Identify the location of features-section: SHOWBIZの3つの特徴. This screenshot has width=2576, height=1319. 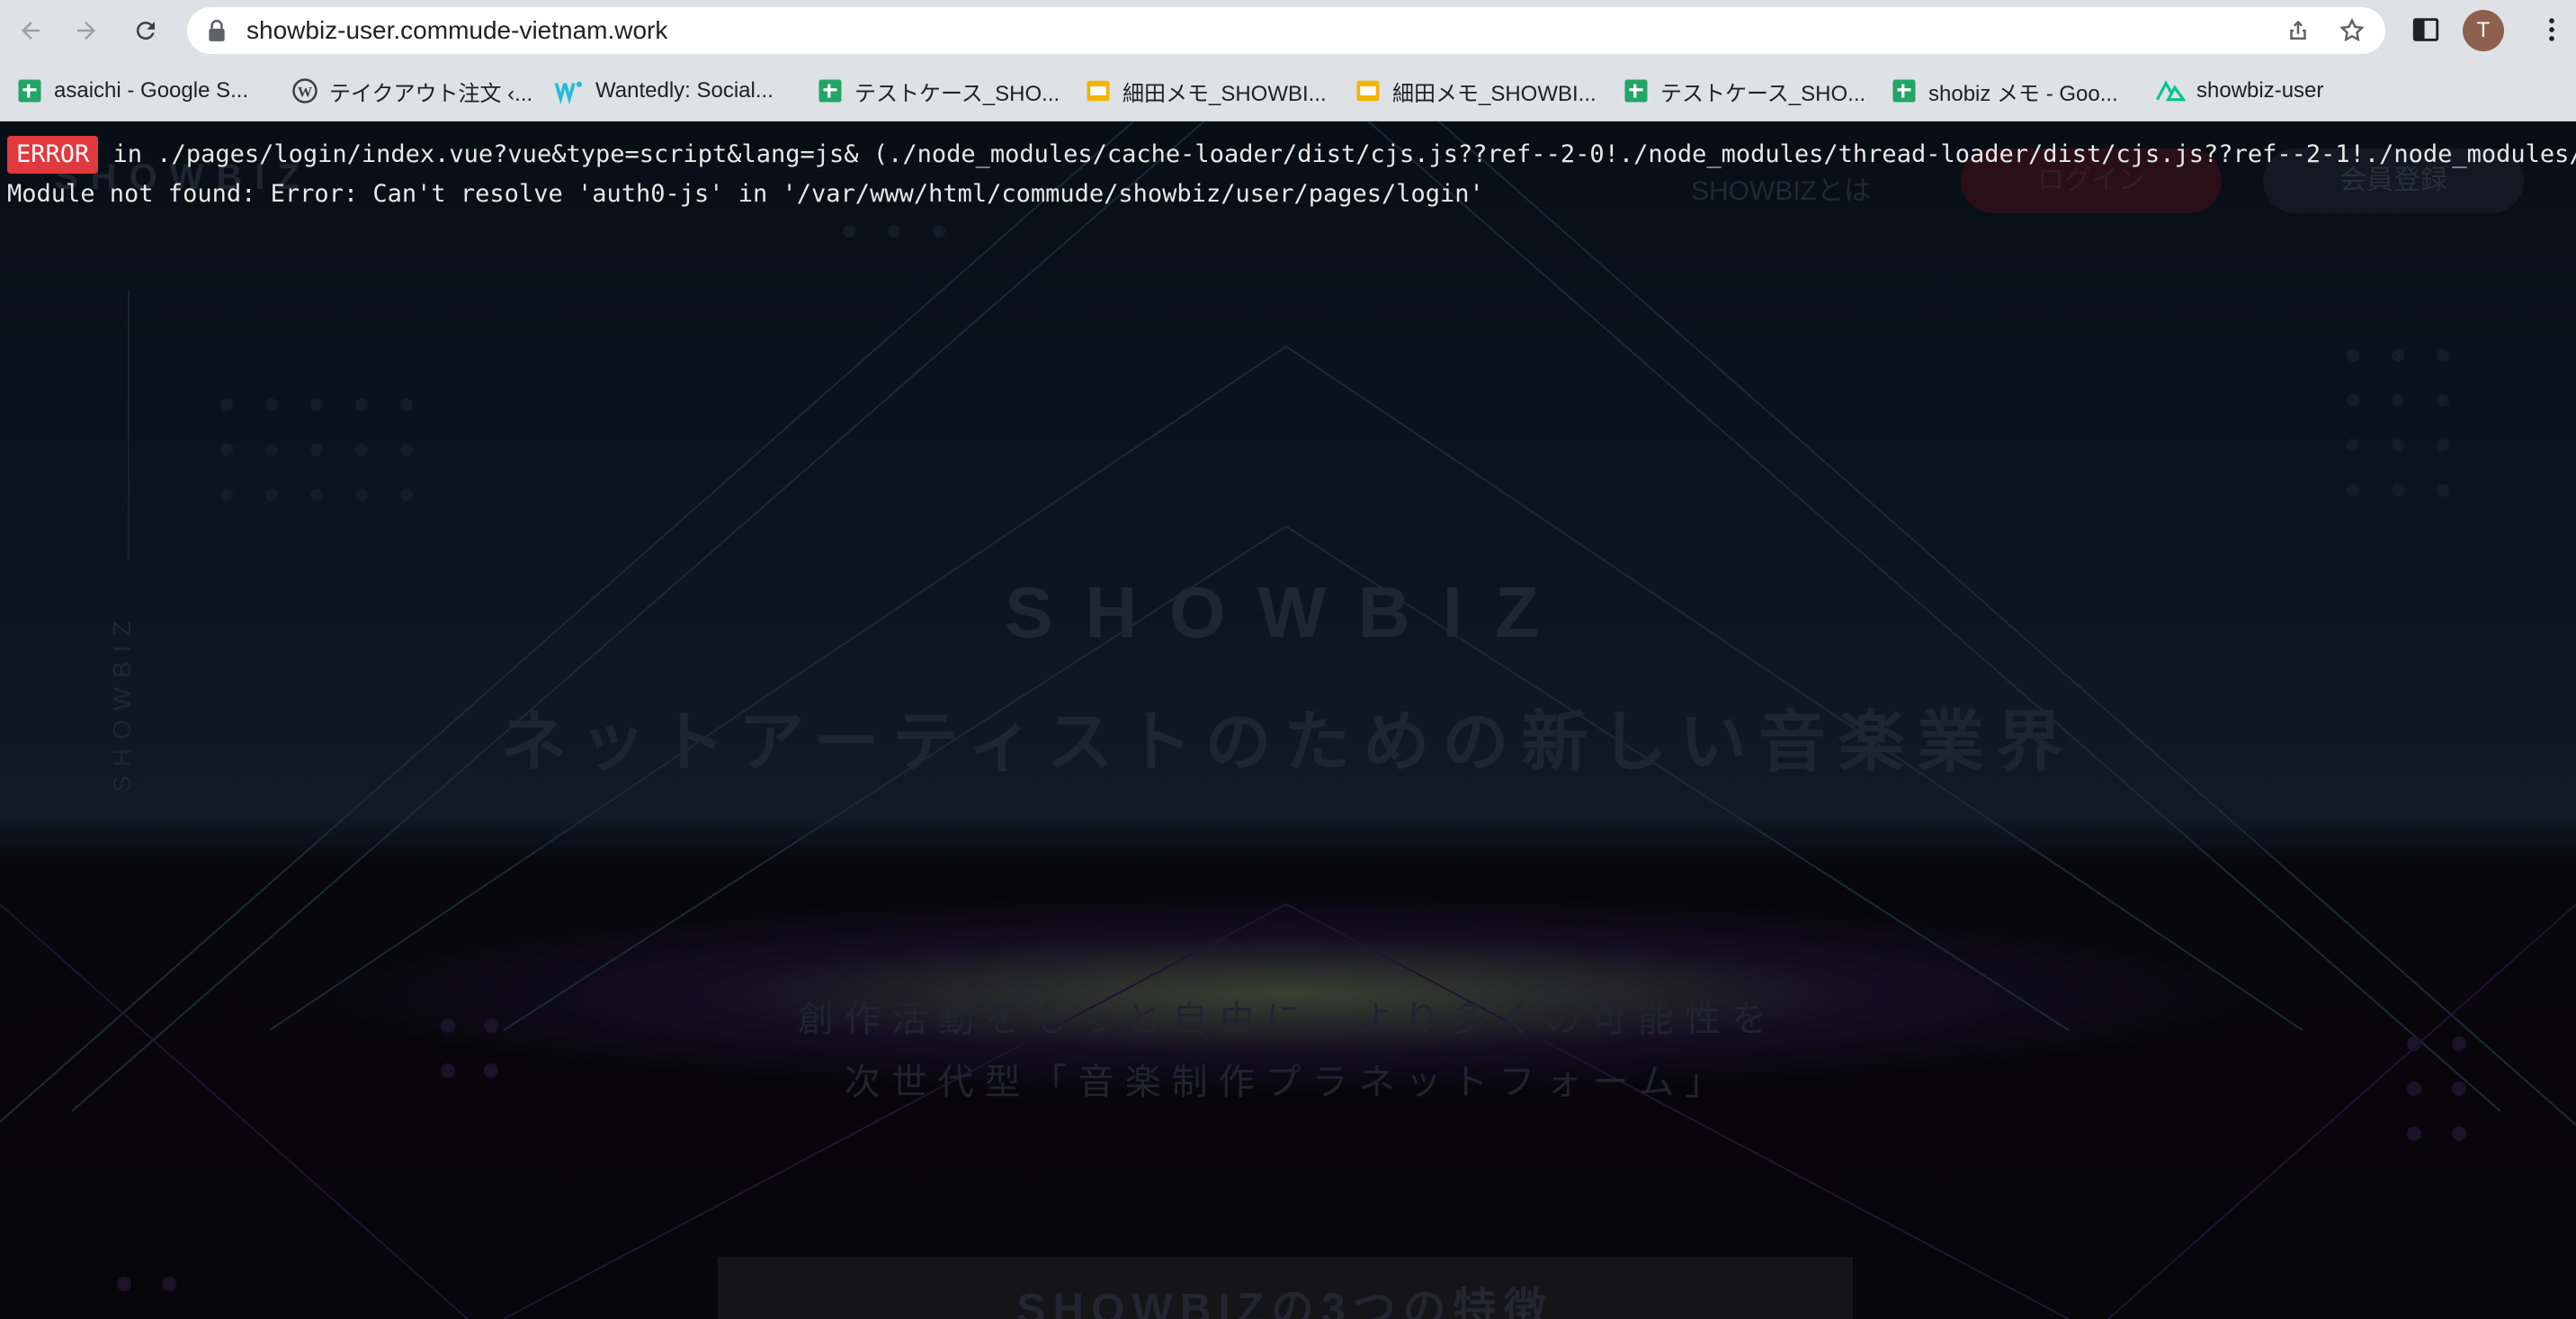
(1285, 1288).